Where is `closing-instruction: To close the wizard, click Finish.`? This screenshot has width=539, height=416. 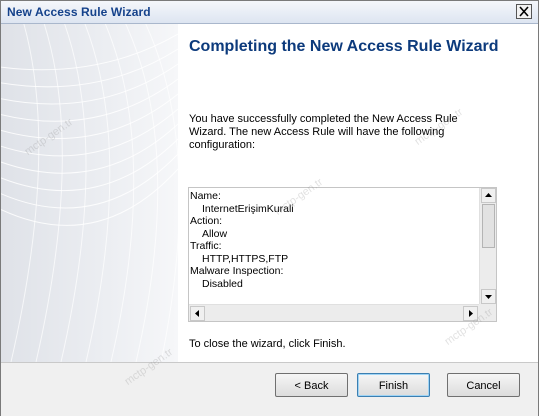
closing-instruction: To close the wizard, click Finish. is located at coordinates (267, 344).